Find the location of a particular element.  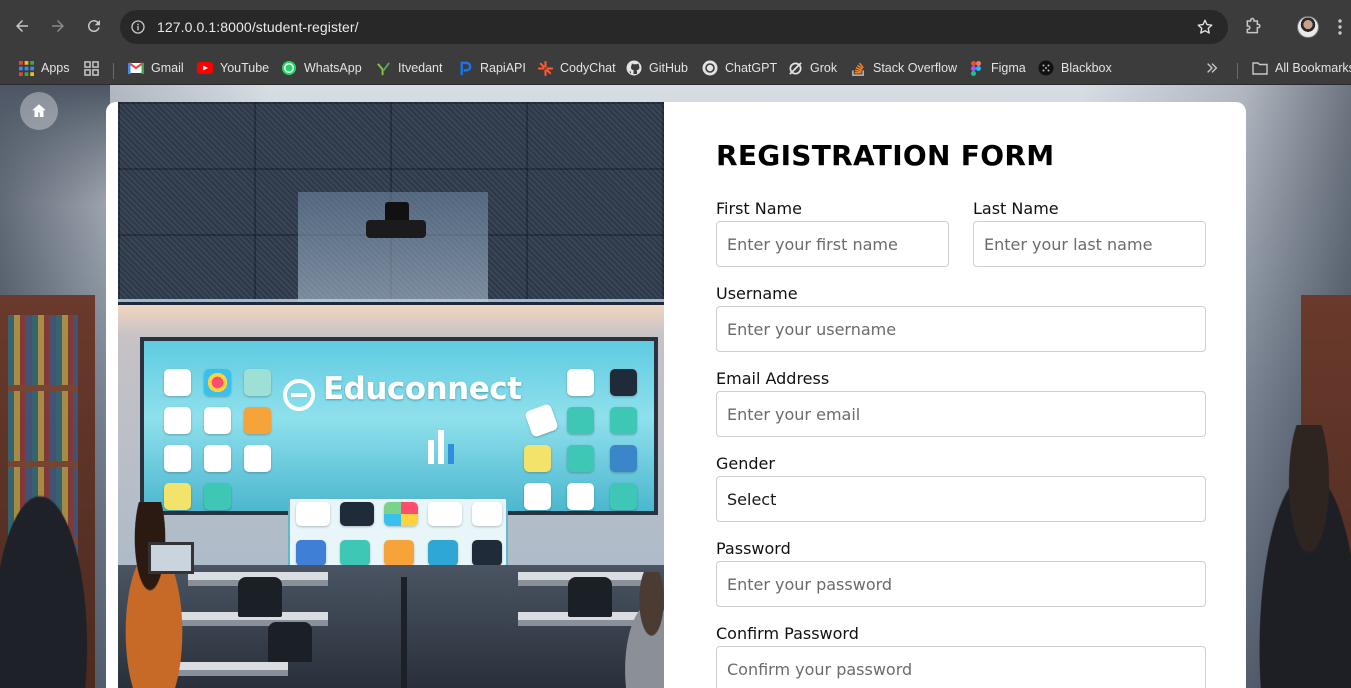

address-bar: 127.0.0.1:8000/student-register/ is located at coordinates (674, 27).